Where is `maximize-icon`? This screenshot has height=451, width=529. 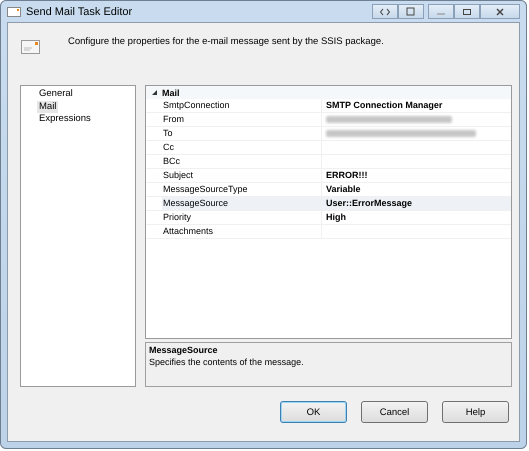 maximize-icon is located at coordinates (467, 12).